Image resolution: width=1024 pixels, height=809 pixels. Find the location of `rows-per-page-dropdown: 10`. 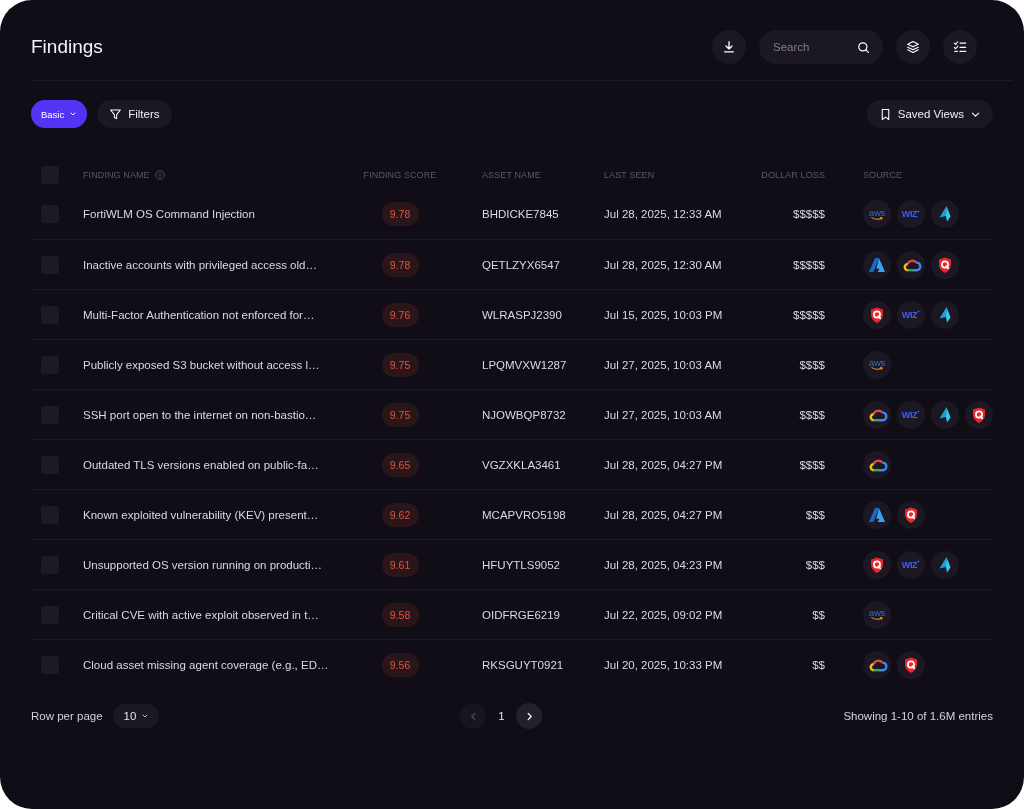

rows-per-page-dropdown: 10 is located at coordinates (136, 716).